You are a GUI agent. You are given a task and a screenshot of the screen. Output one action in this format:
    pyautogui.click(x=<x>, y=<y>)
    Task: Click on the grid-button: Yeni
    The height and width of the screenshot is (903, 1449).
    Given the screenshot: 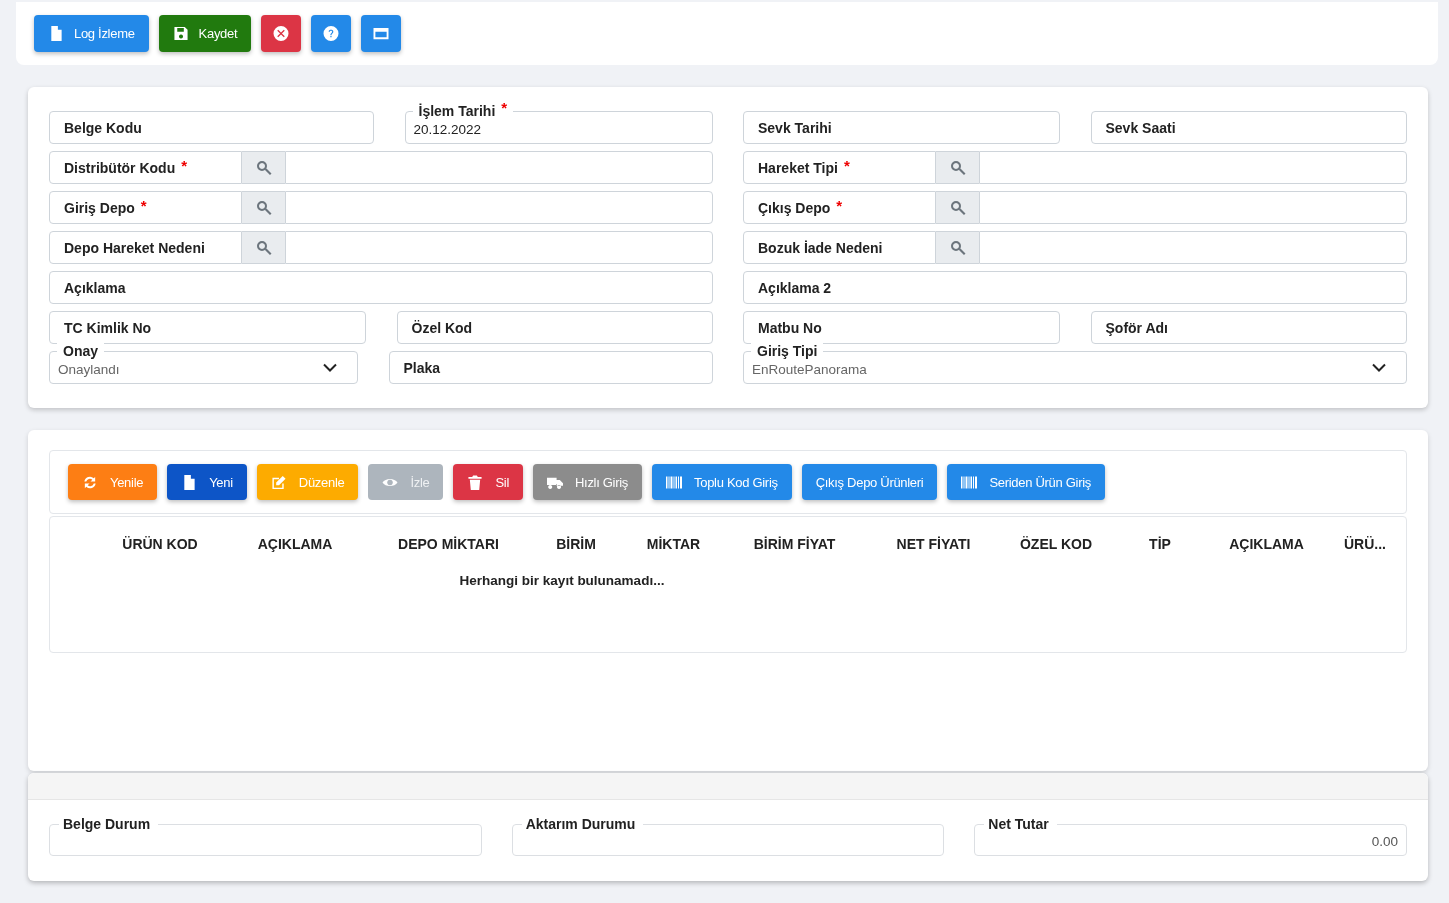 What is the action you would take?
    pyautogui.click(x=207, y=482)
    